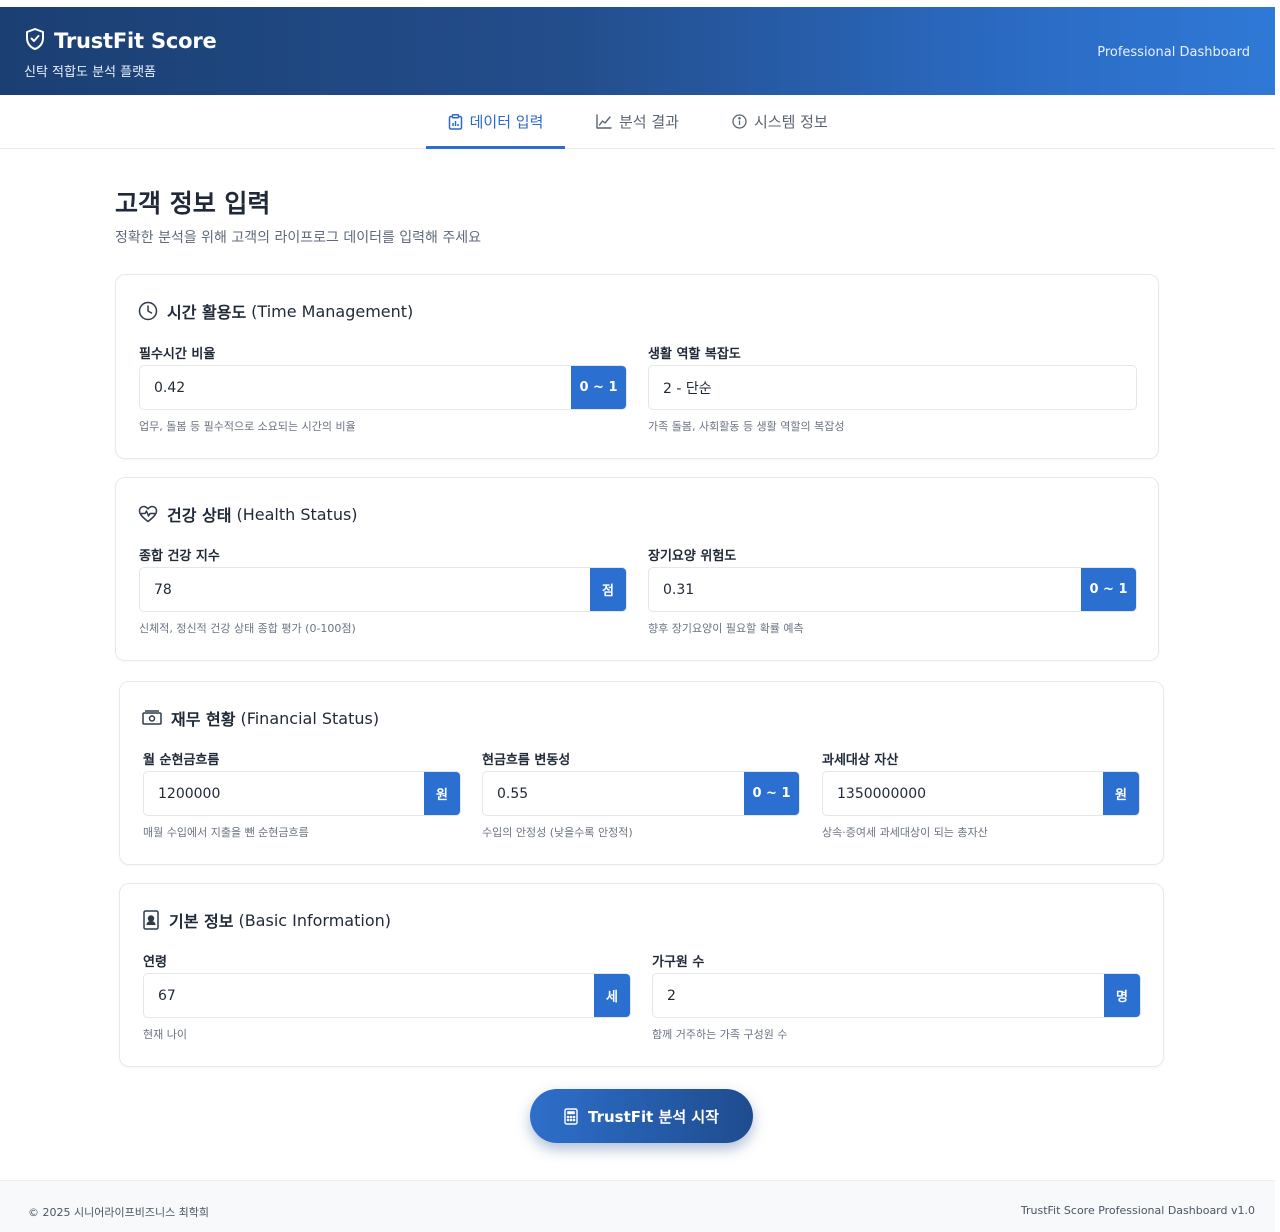  I want to click on field-household-size: 가구원 수 명 함께 거주하는 가족 구성원 수, so click(896, 996).